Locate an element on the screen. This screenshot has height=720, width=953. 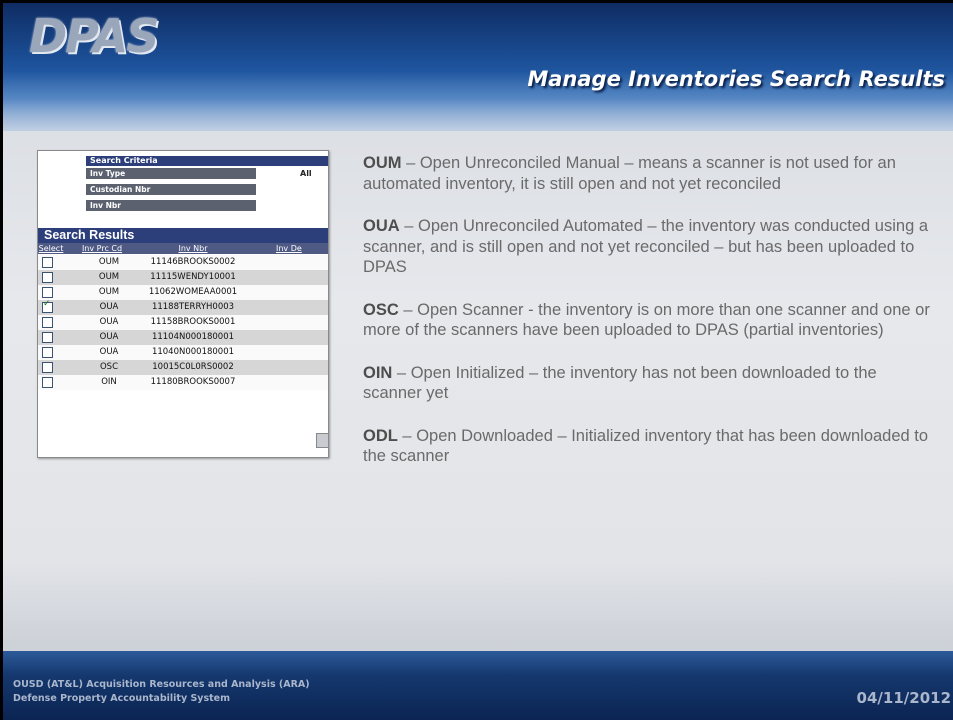
table-row: OUA 11188TERRYH0003 is located at coordinates (183, 307).